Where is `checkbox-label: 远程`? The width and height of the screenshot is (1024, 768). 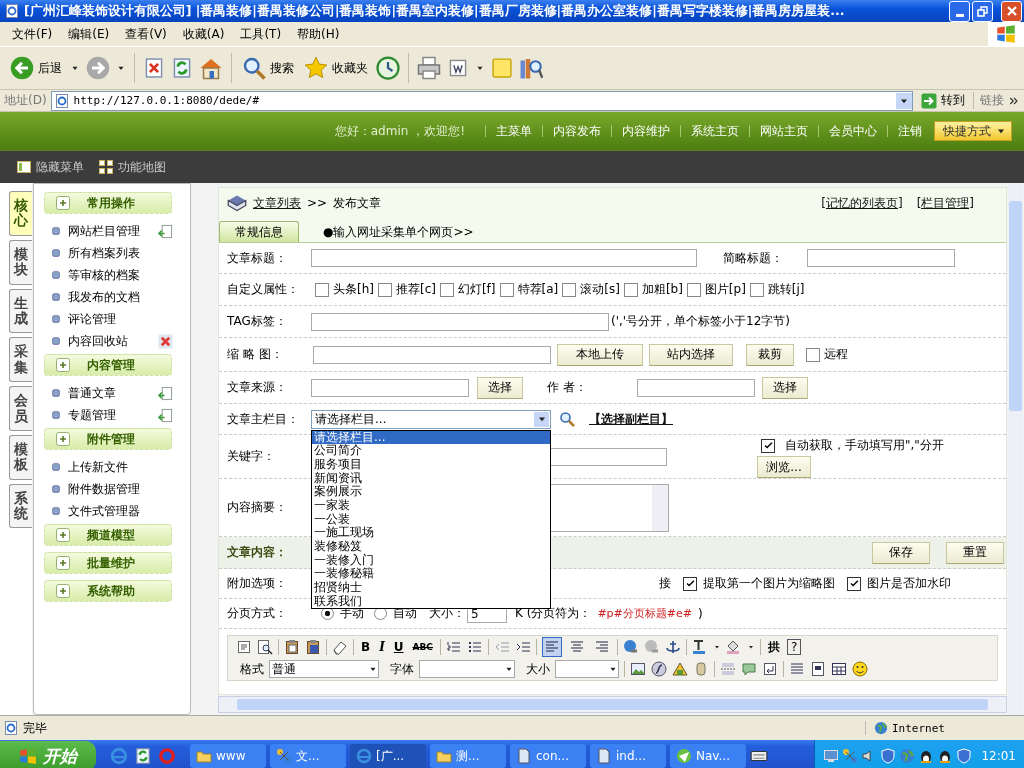 checkbox-label: 远程 is located at coordinates (836, 354).